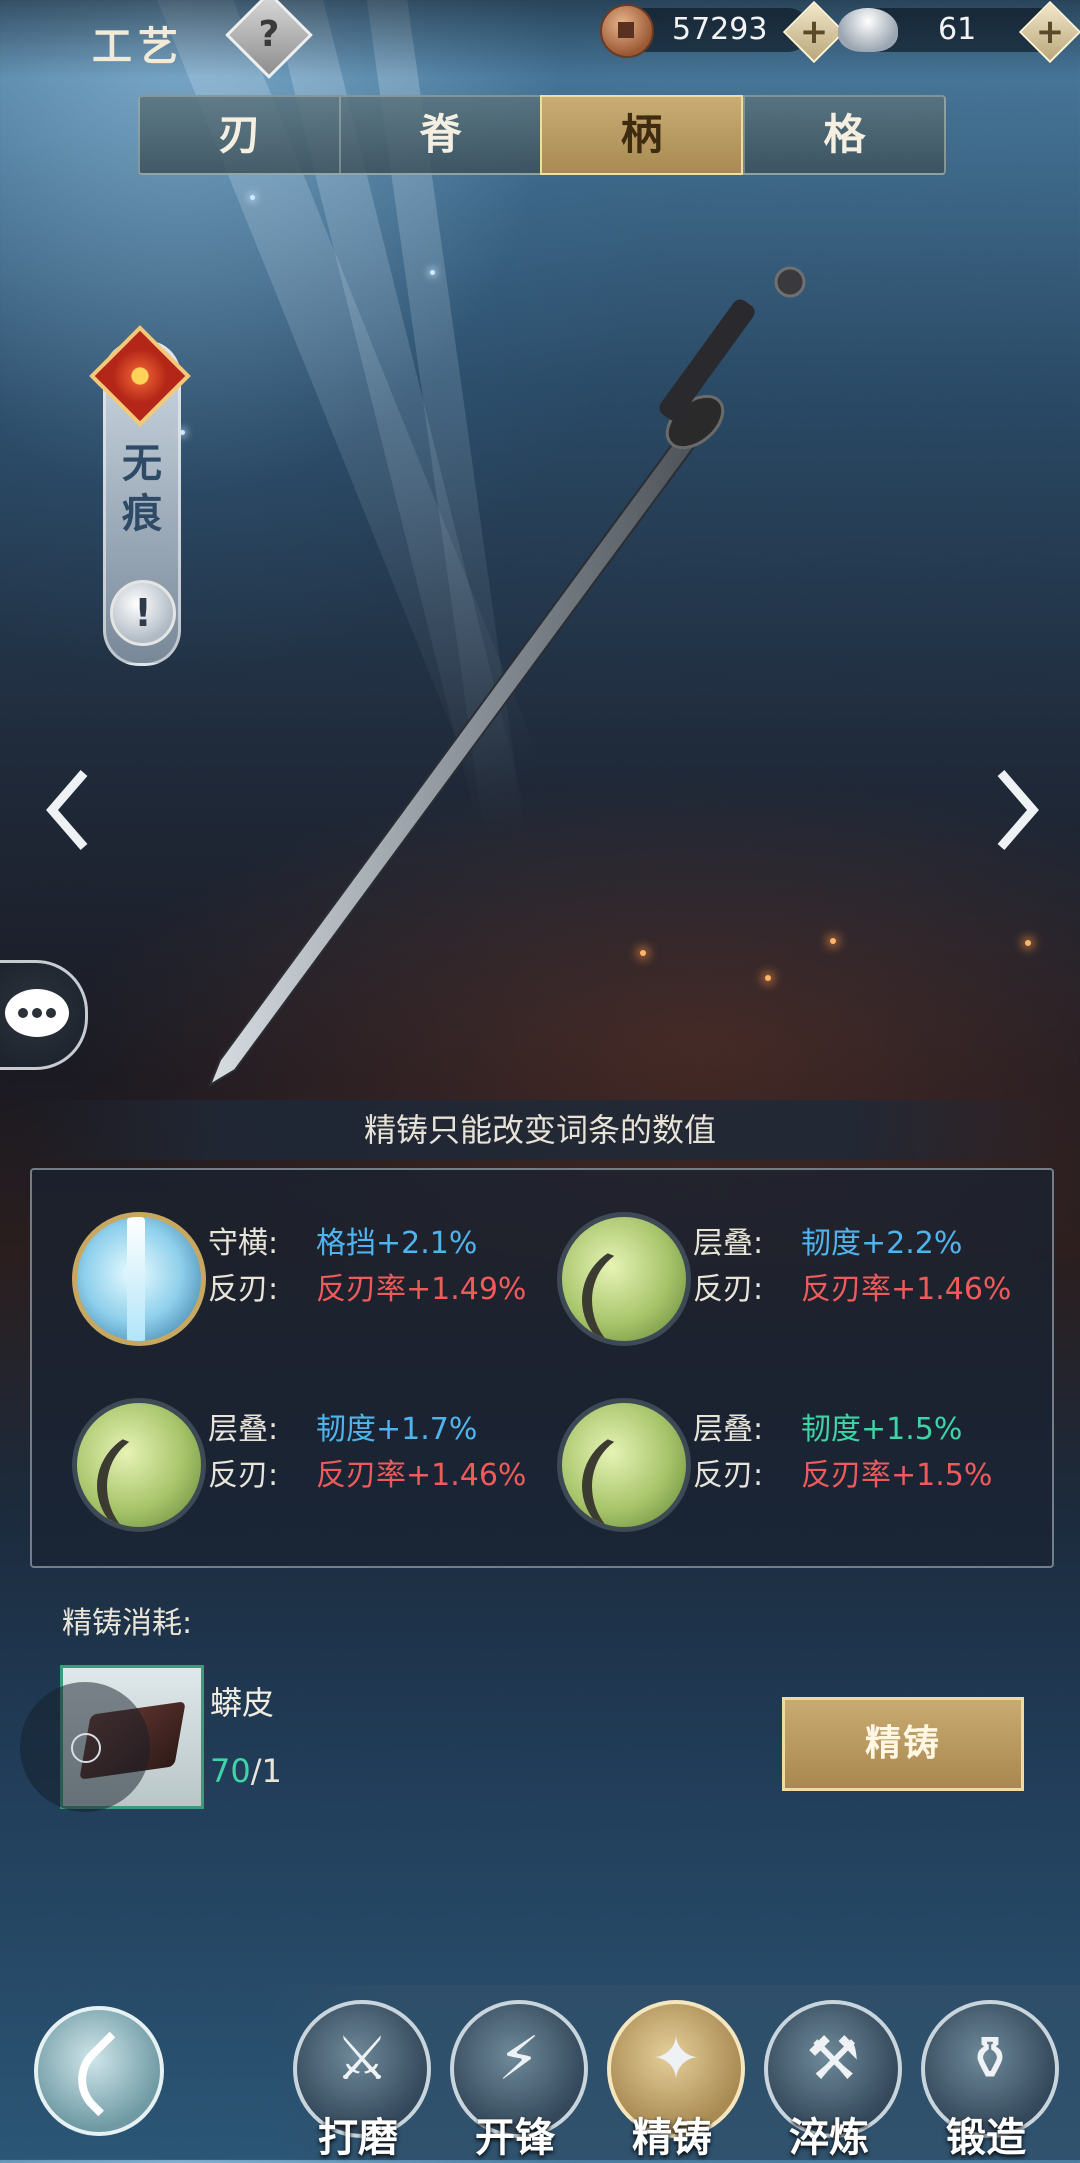  What do you see at coordinates (882, 1429) in the screenshot?
I see `attribute-value: 韧度+1.5%` at bounding box center [882, 1429].